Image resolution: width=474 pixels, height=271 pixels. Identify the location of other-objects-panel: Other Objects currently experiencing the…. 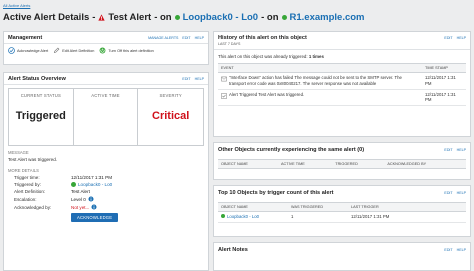
(342, 161).